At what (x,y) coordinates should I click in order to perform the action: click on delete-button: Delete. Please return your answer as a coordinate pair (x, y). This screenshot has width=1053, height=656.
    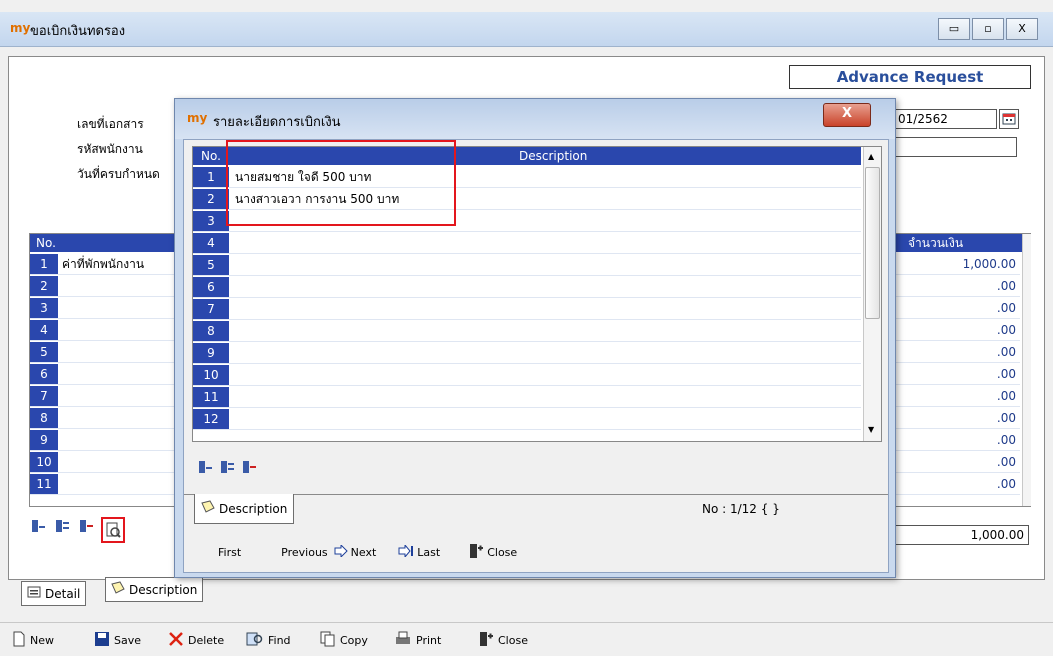
    Looking at the image, I should click on (196, 640).